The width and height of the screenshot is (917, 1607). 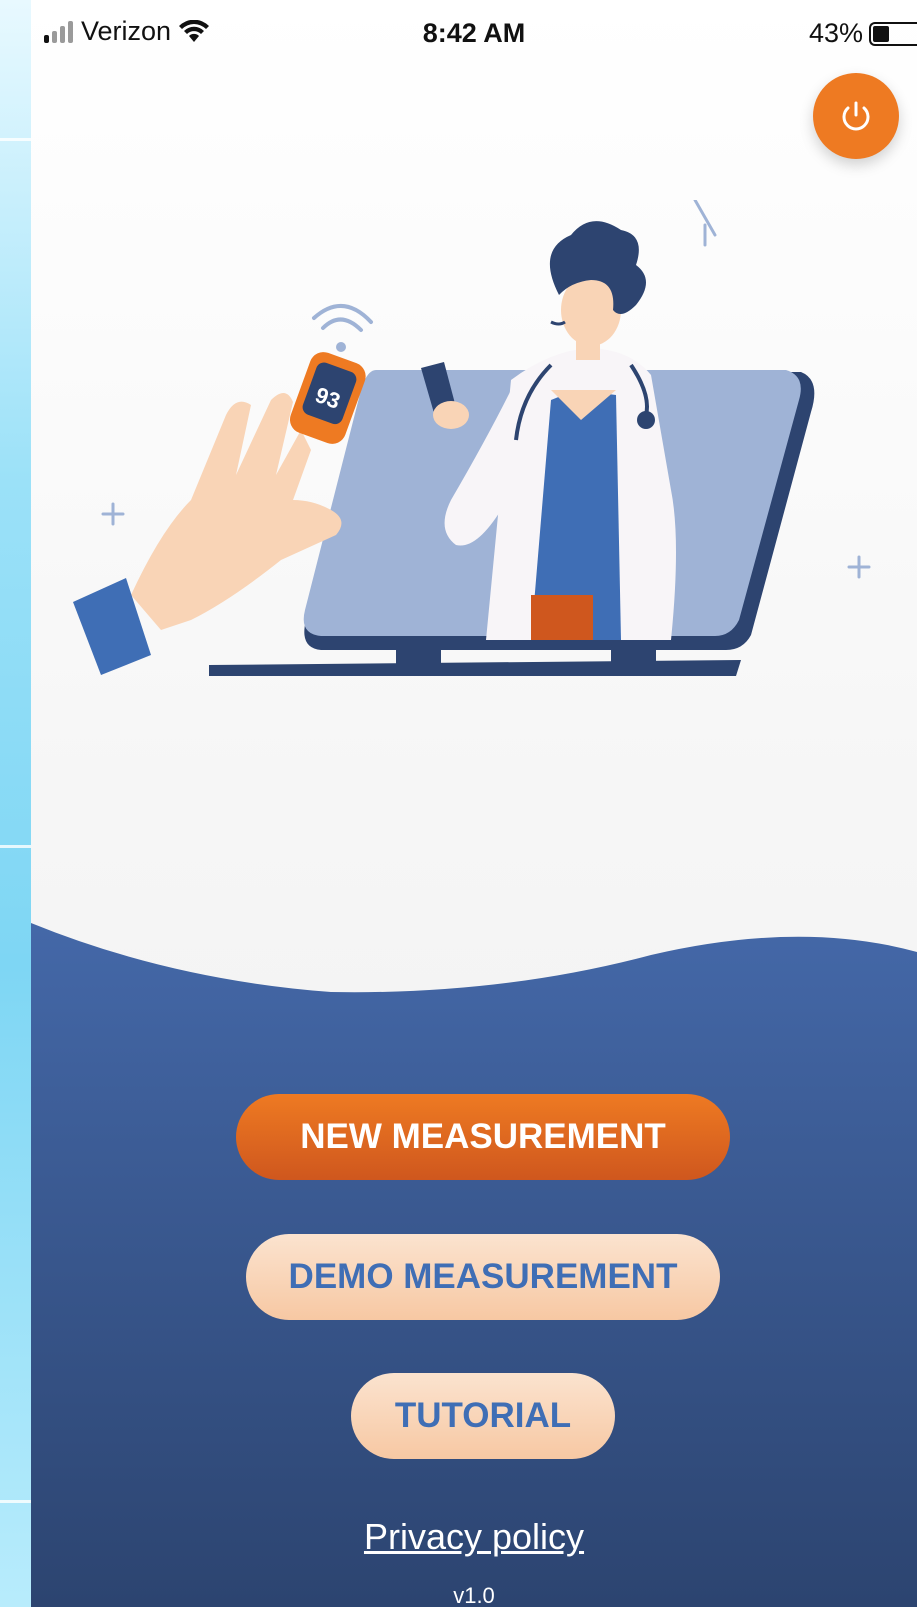 I want to click on power-button, so click(x=856, y=116).